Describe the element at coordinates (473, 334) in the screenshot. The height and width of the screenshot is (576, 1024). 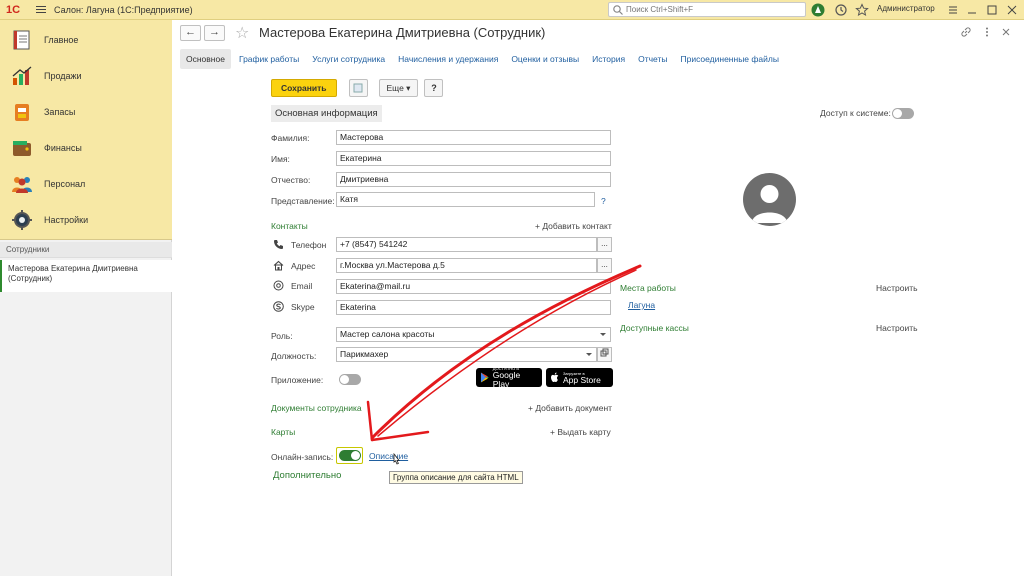
I see `role-select: Мастер салона красоты` at that location.